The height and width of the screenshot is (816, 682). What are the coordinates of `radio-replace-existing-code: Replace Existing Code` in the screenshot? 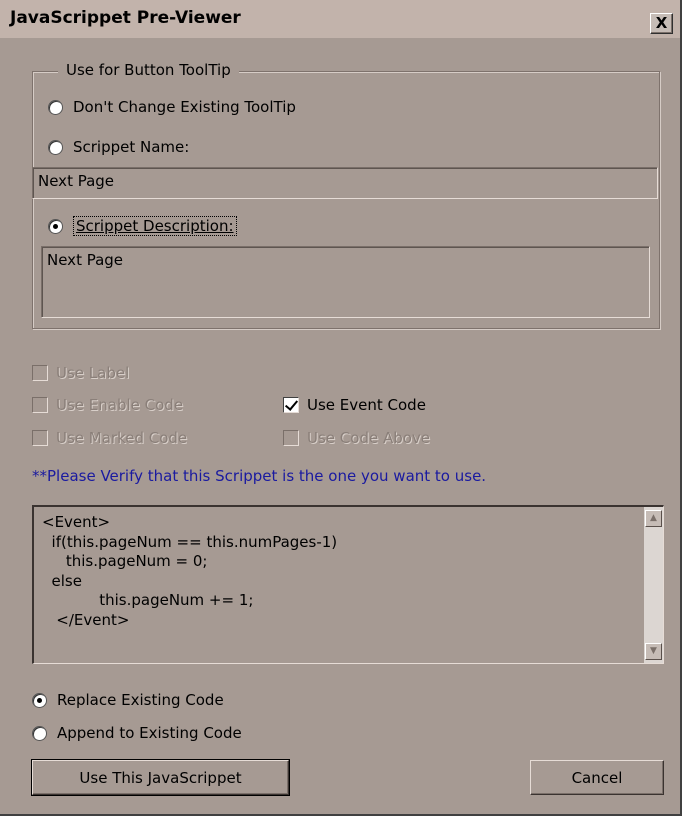 It's located at (128, 700).